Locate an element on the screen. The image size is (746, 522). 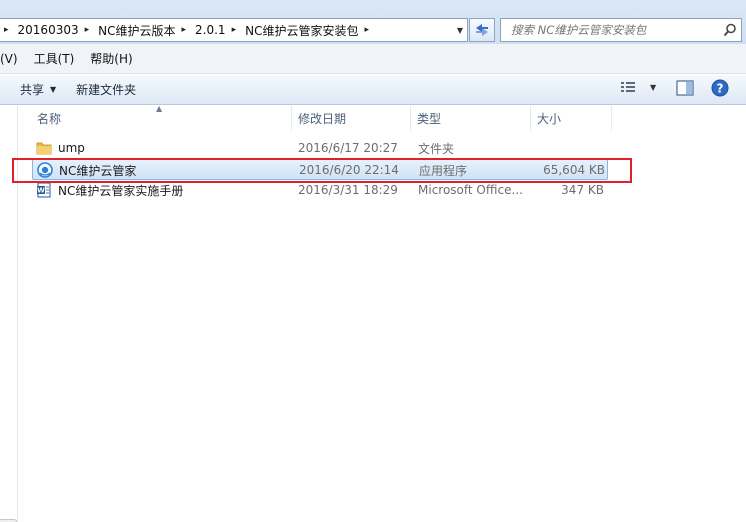
file-date: 2016/6/17 20:27 is located at coordinates (348, 148).